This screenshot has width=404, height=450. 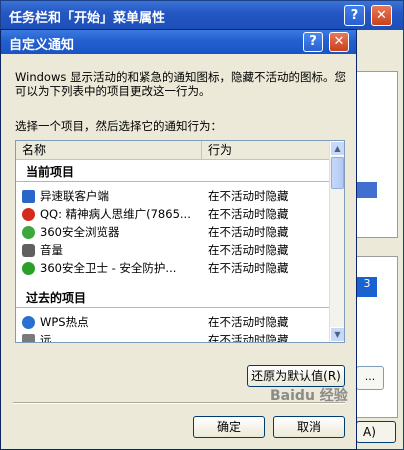 I want to click on list-item: WPS热点 在不活动时隐藏, so click(x=175, y=322).